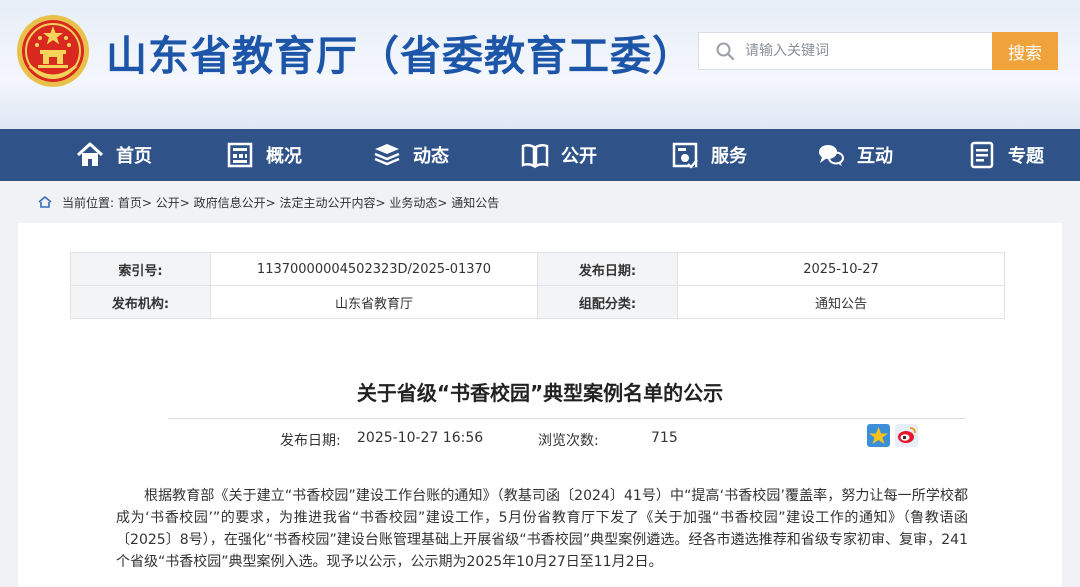  Describe the element at coordinates (374, 302) in the screenshot. I see `org-value: 山东省教育厅` at that location.